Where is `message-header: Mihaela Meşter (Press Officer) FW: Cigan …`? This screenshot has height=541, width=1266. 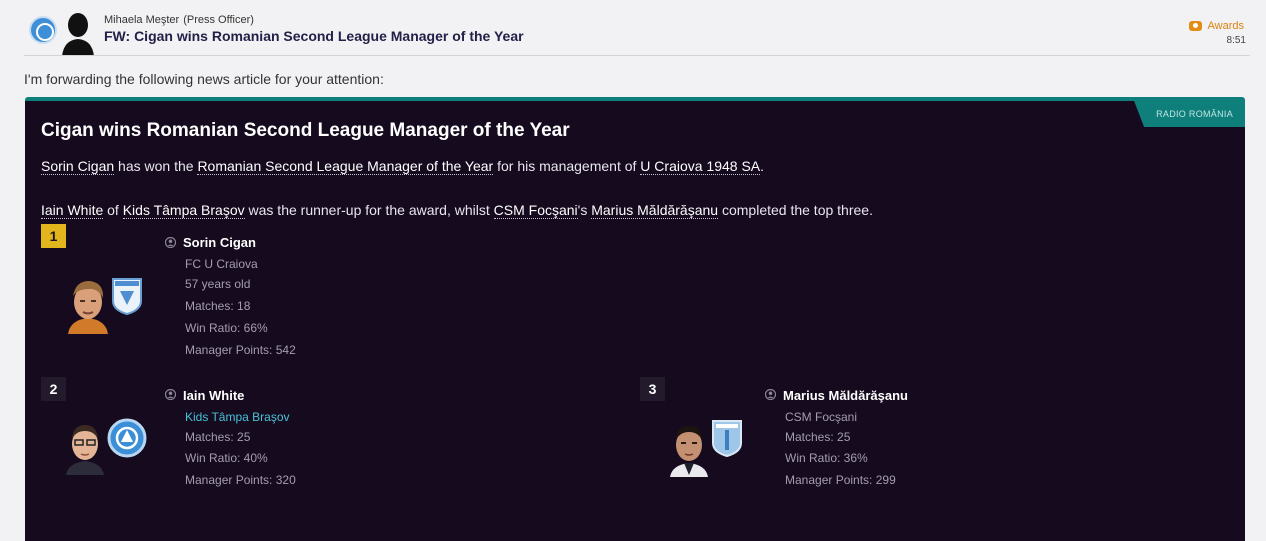
message-header: Mihaela Meşter (Press Officer) FW: Cigan … is located at coordinates (633, 28).